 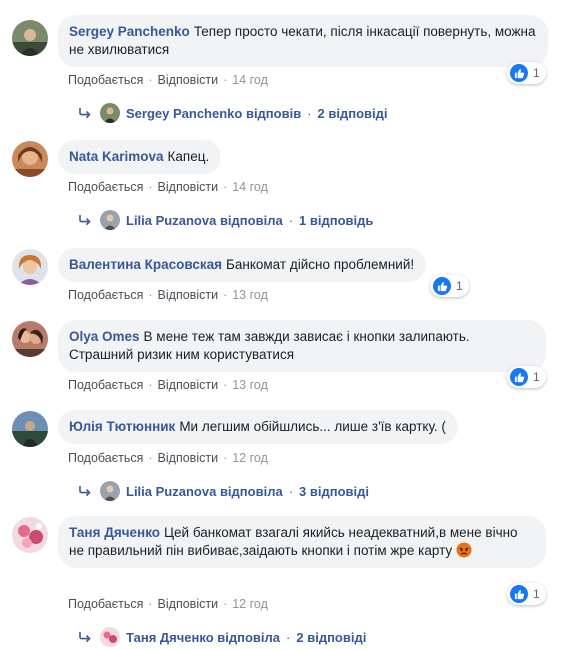 I want to click on comment-author: Юлія Тютюнник, so click(x=122, y=426).